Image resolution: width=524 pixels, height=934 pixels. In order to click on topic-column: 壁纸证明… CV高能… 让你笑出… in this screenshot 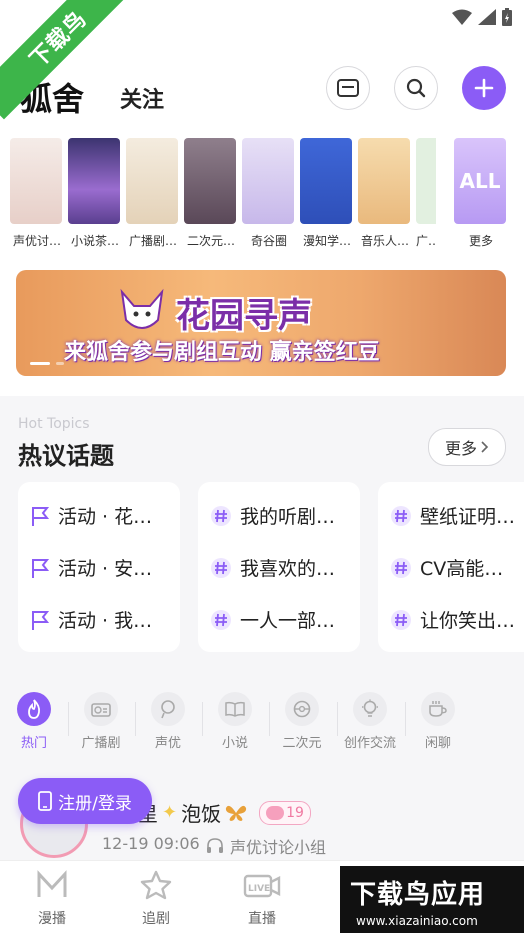, I will do `click(451, 567)`.